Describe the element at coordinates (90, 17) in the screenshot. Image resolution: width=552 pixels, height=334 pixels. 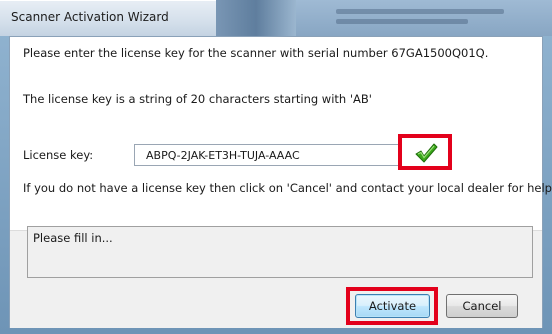
I see `window-title: Scanner Activation Wizard` at that location.